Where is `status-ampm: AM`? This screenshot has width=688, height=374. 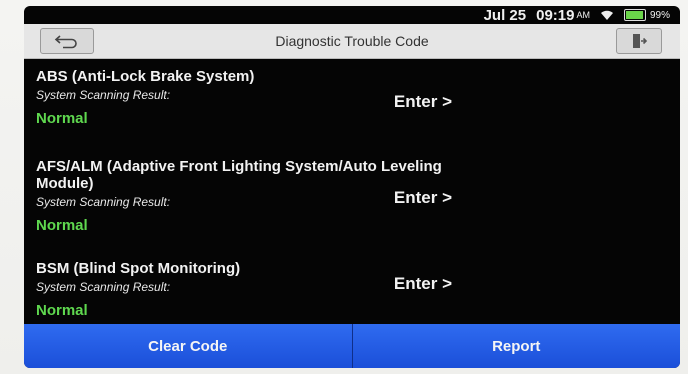
status-ampm: AM is located at coordinates (583, 15).